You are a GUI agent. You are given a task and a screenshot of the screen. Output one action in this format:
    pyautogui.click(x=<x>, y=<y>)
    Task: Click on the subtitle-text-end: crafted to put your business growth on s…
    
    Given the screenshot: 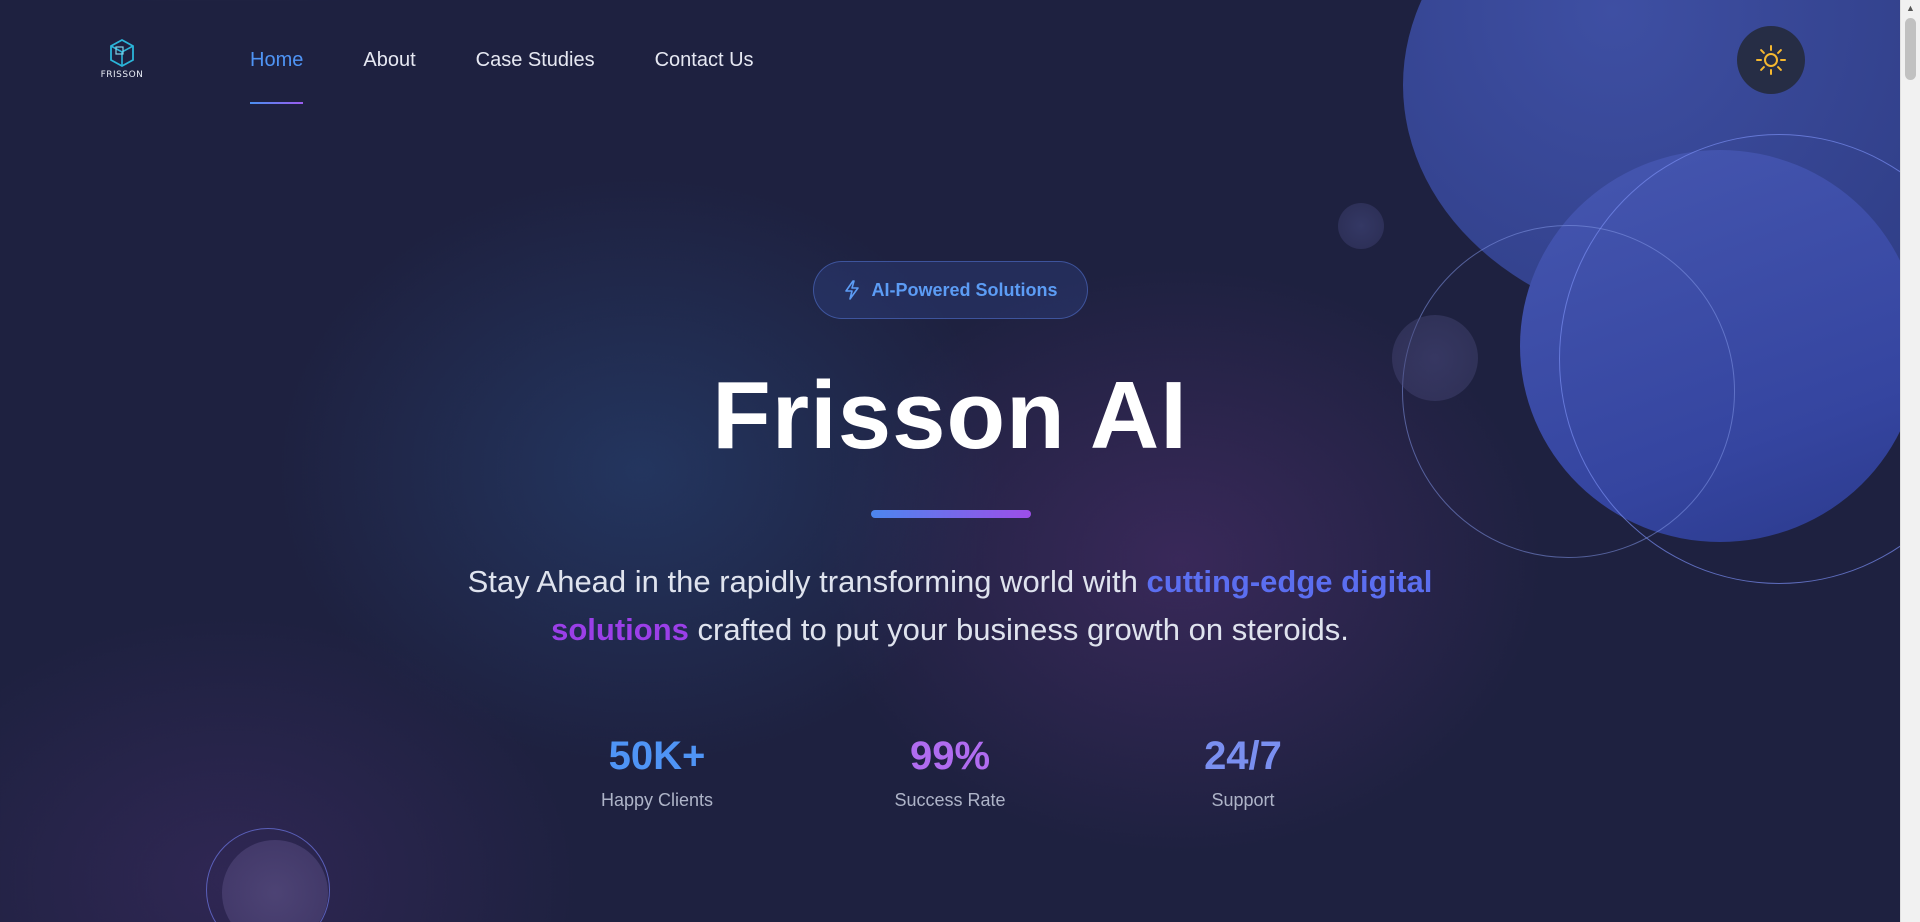 What is the action you would take?
    pyautogui.click(x=1023, y=629)
    